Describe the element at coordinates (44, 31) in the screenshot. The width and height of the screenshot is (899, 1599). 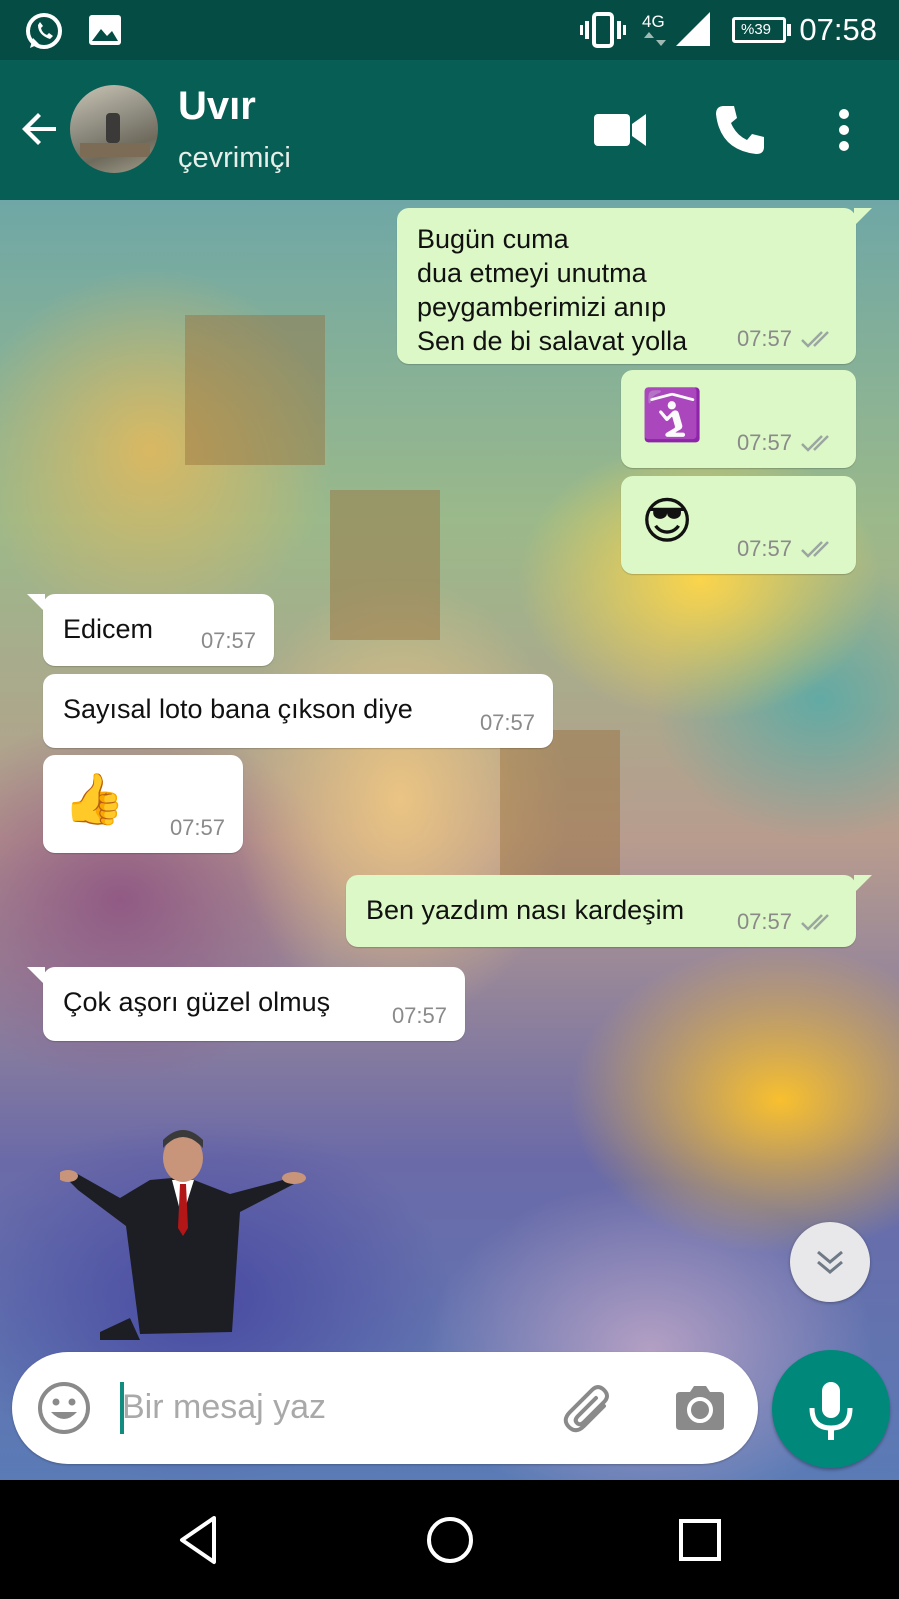
I see `whatsapp-icon` at that location.